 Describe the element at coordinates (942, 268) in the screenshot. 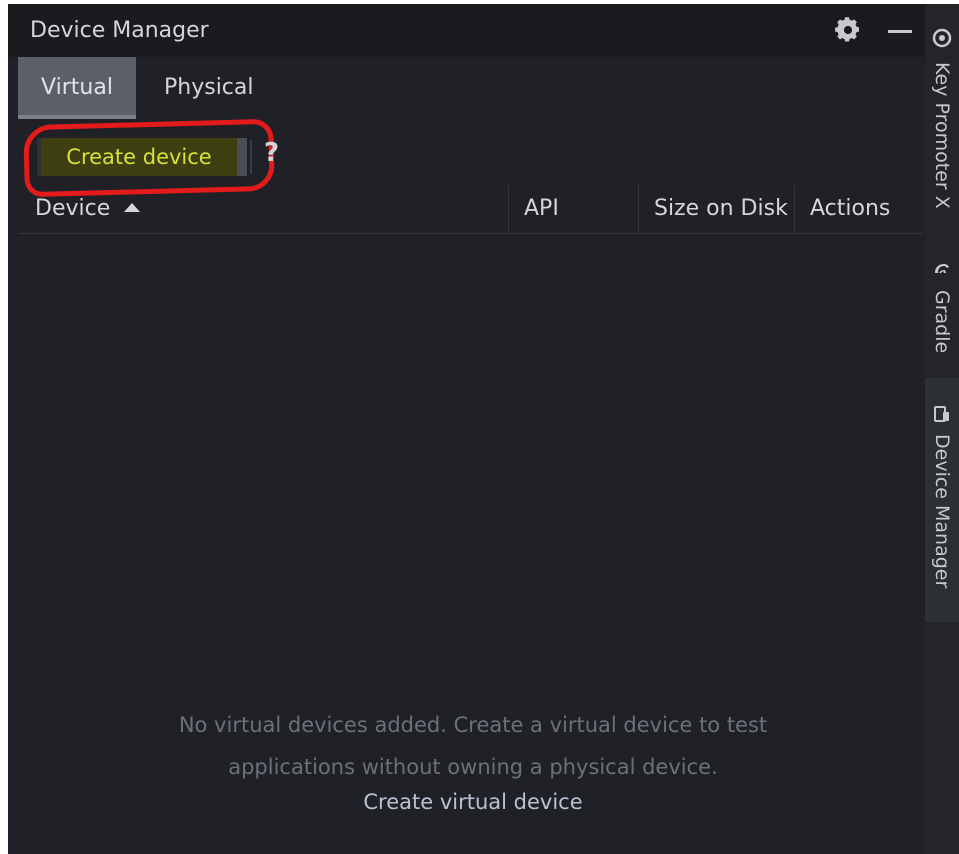

I see `gradle-elephant-icon` at that location.